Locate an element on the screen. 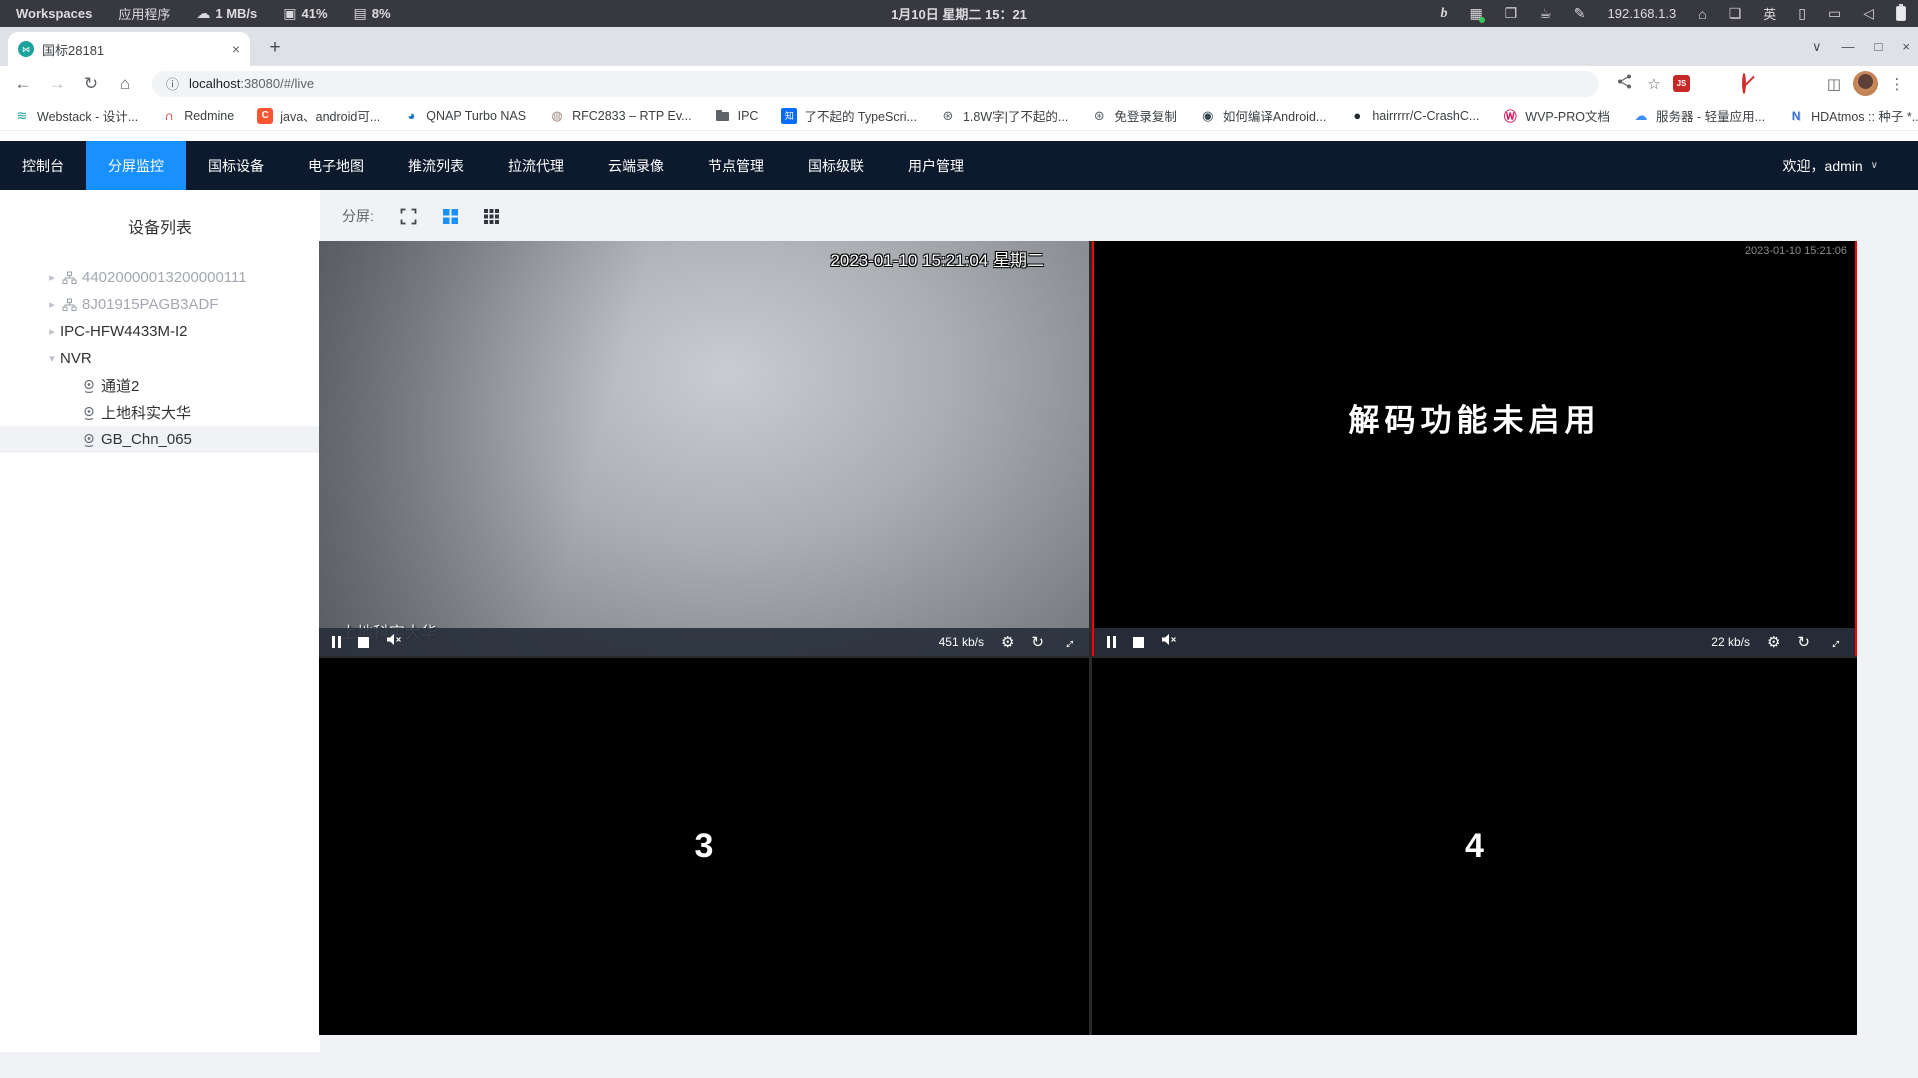 The height and width of the screenshot is (1078, 1918). back-button: ← is located at coordinates (23, 84).